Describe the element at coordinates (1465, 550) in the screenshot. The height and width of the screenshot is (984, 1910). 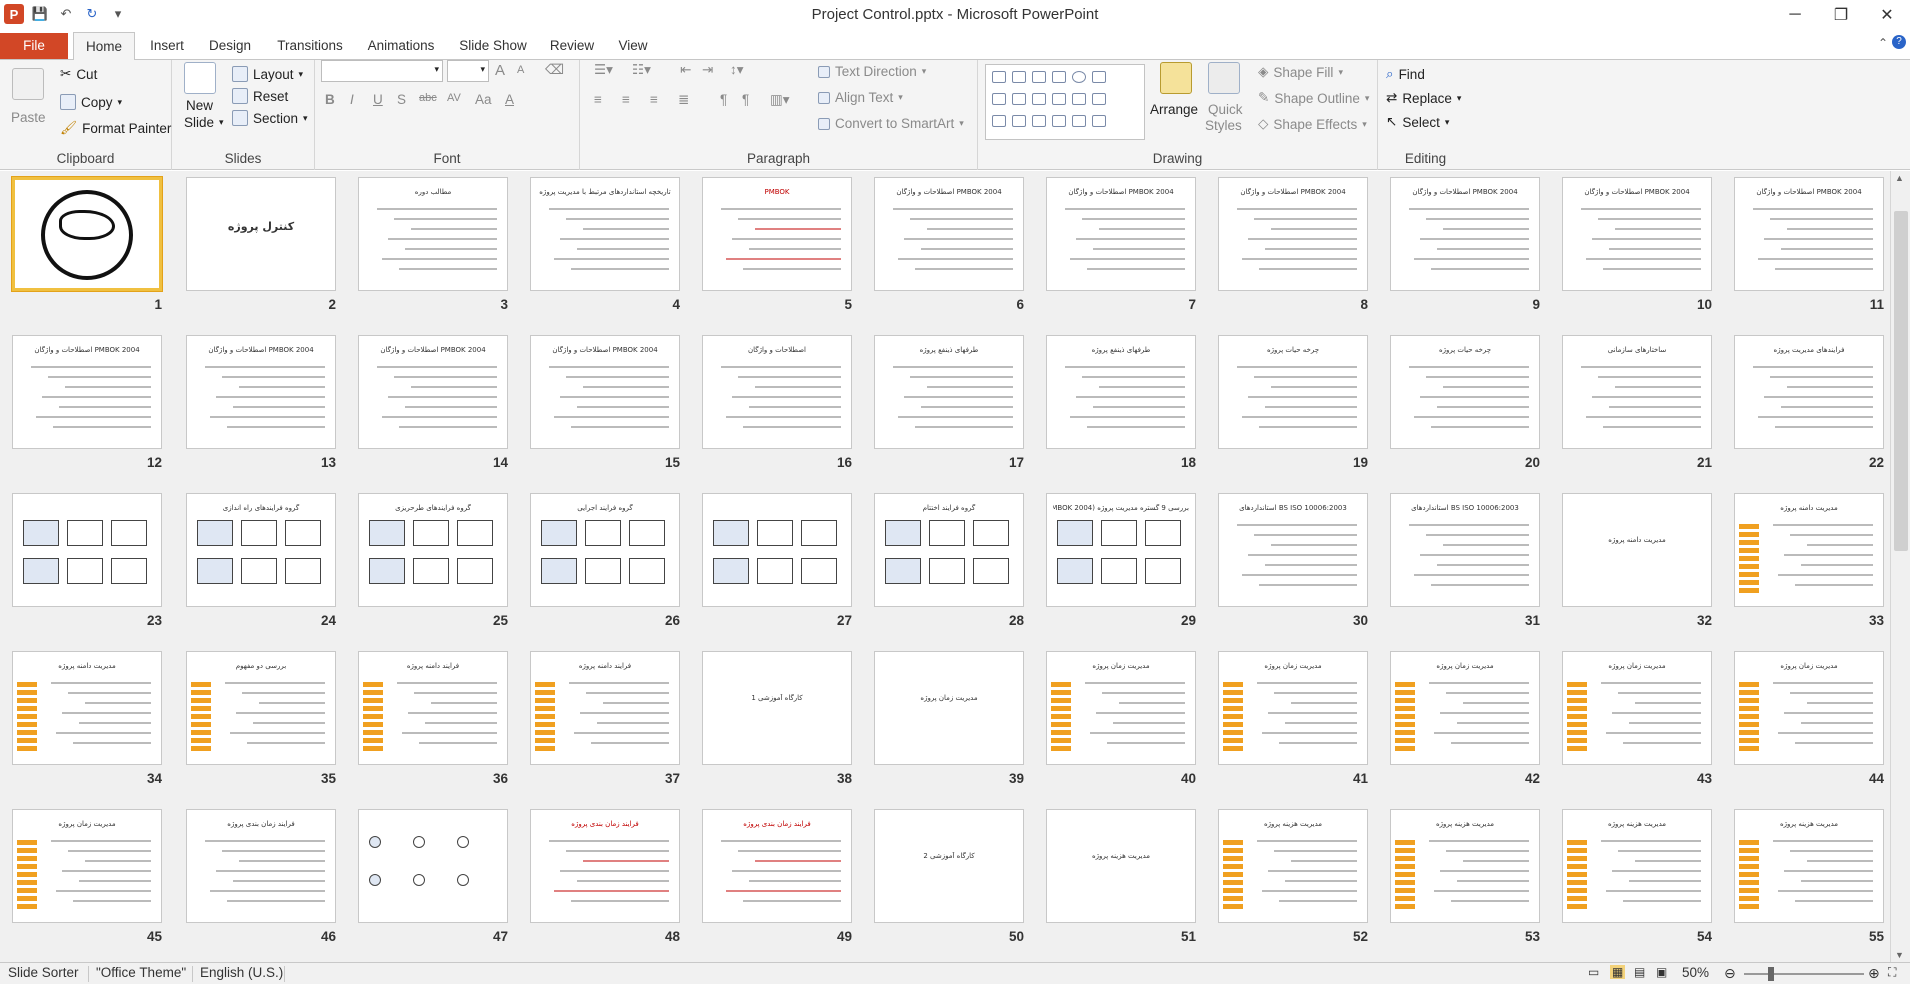
I see `slide-thumbnail: BS ISO 10006:2003 استانداردهای` at that location.